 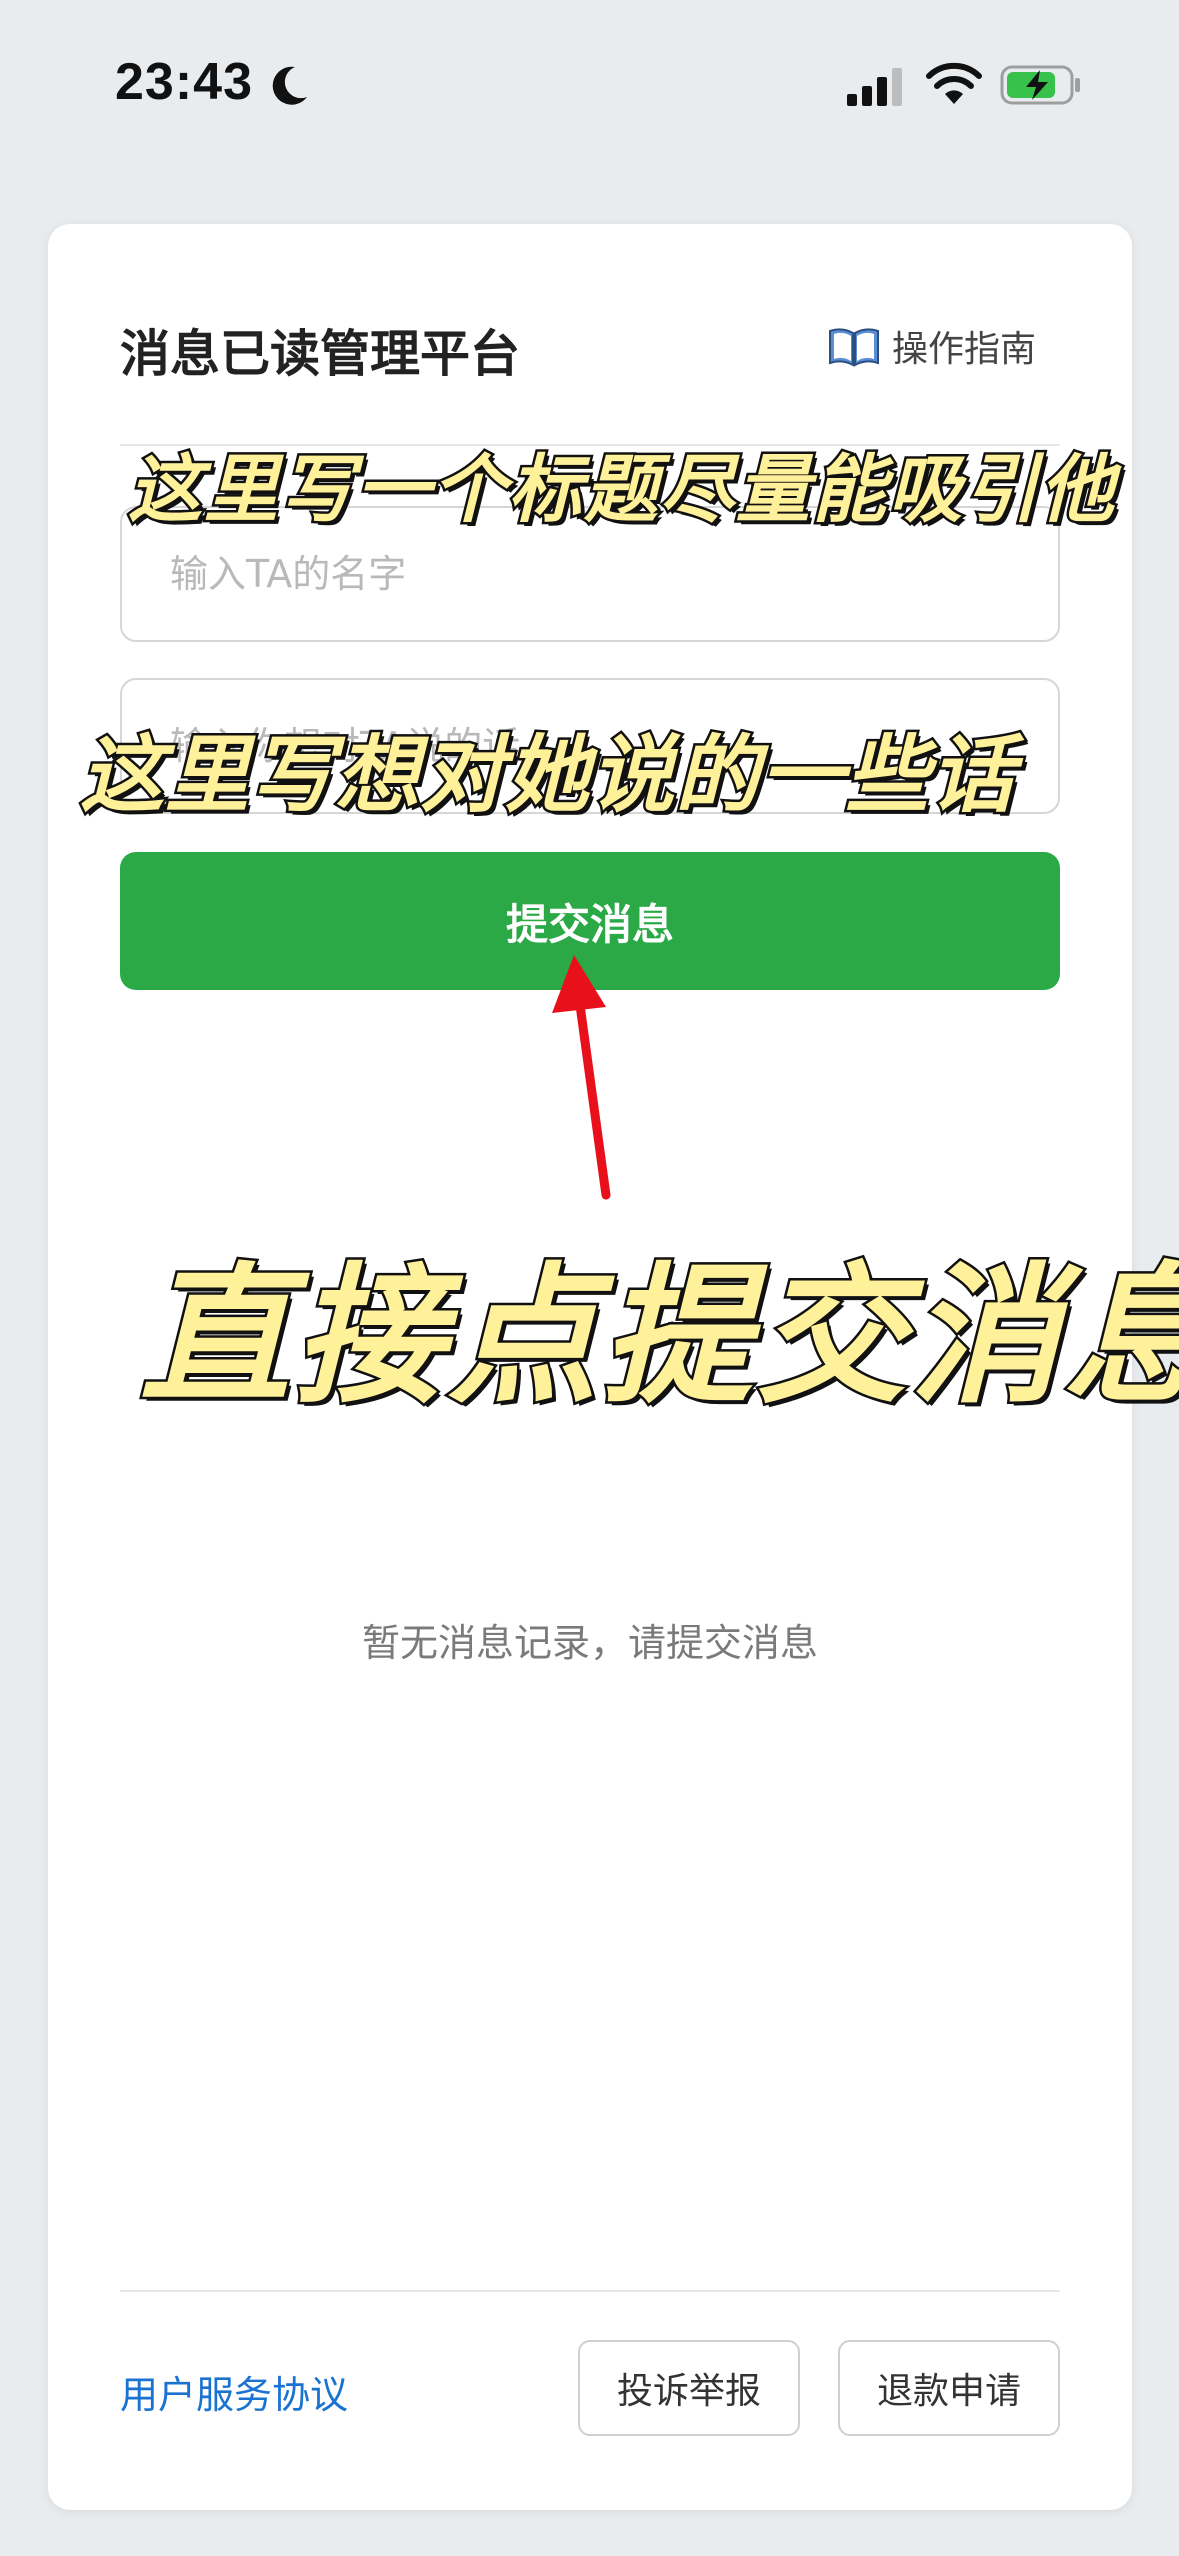 I want to click on message-input, so click(x=590, y=746).